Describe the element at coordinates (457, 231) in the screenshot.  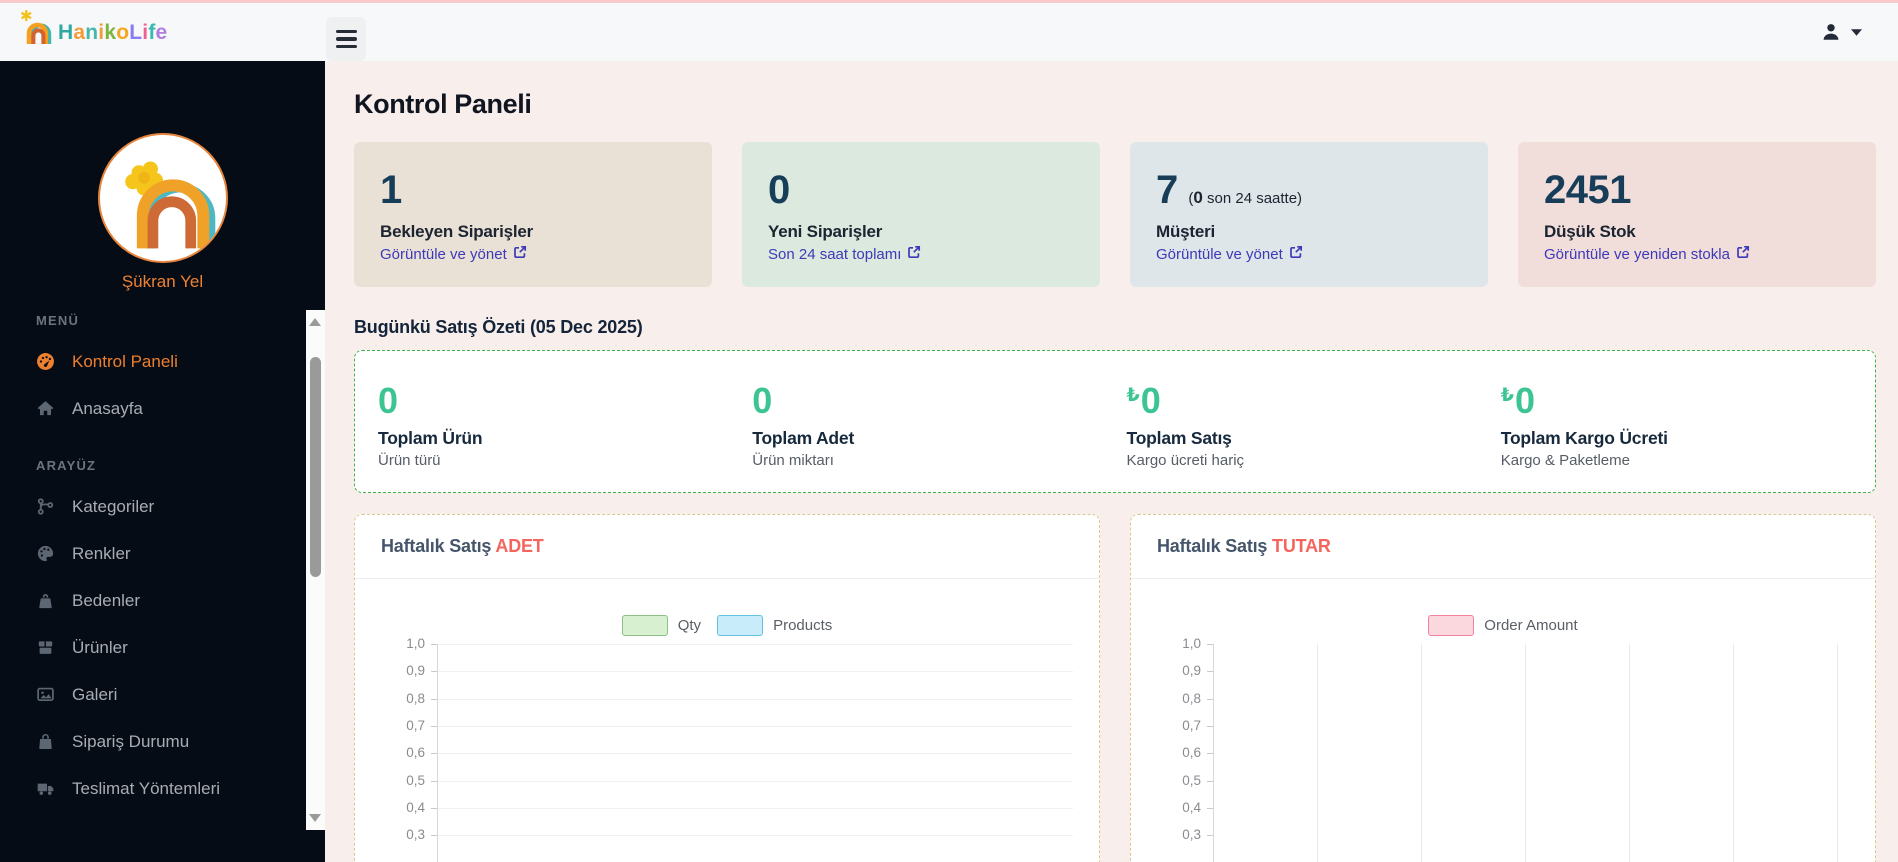
I see `stat-label: Bekleyen Siparişler` at that location.